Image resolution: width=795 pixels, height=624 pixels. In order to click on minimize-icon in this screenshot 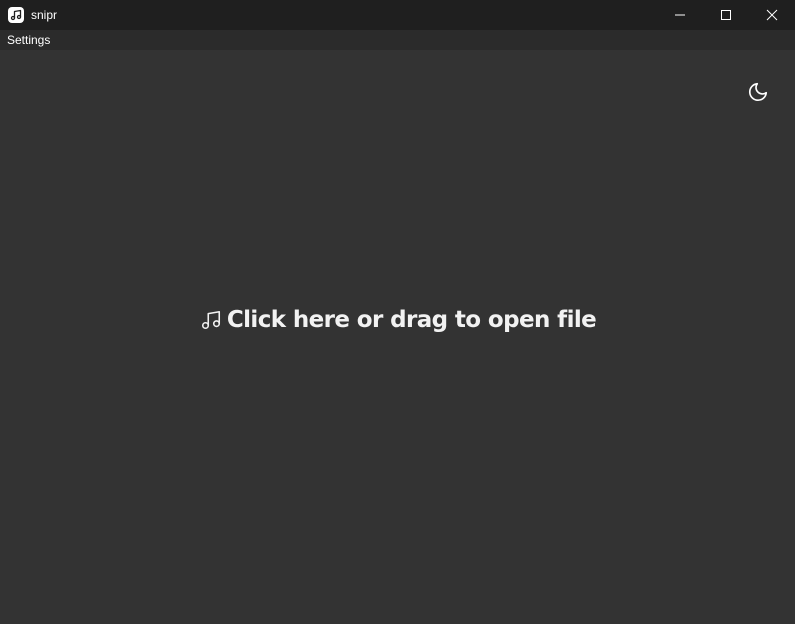, I will do `click(680, 15)`.